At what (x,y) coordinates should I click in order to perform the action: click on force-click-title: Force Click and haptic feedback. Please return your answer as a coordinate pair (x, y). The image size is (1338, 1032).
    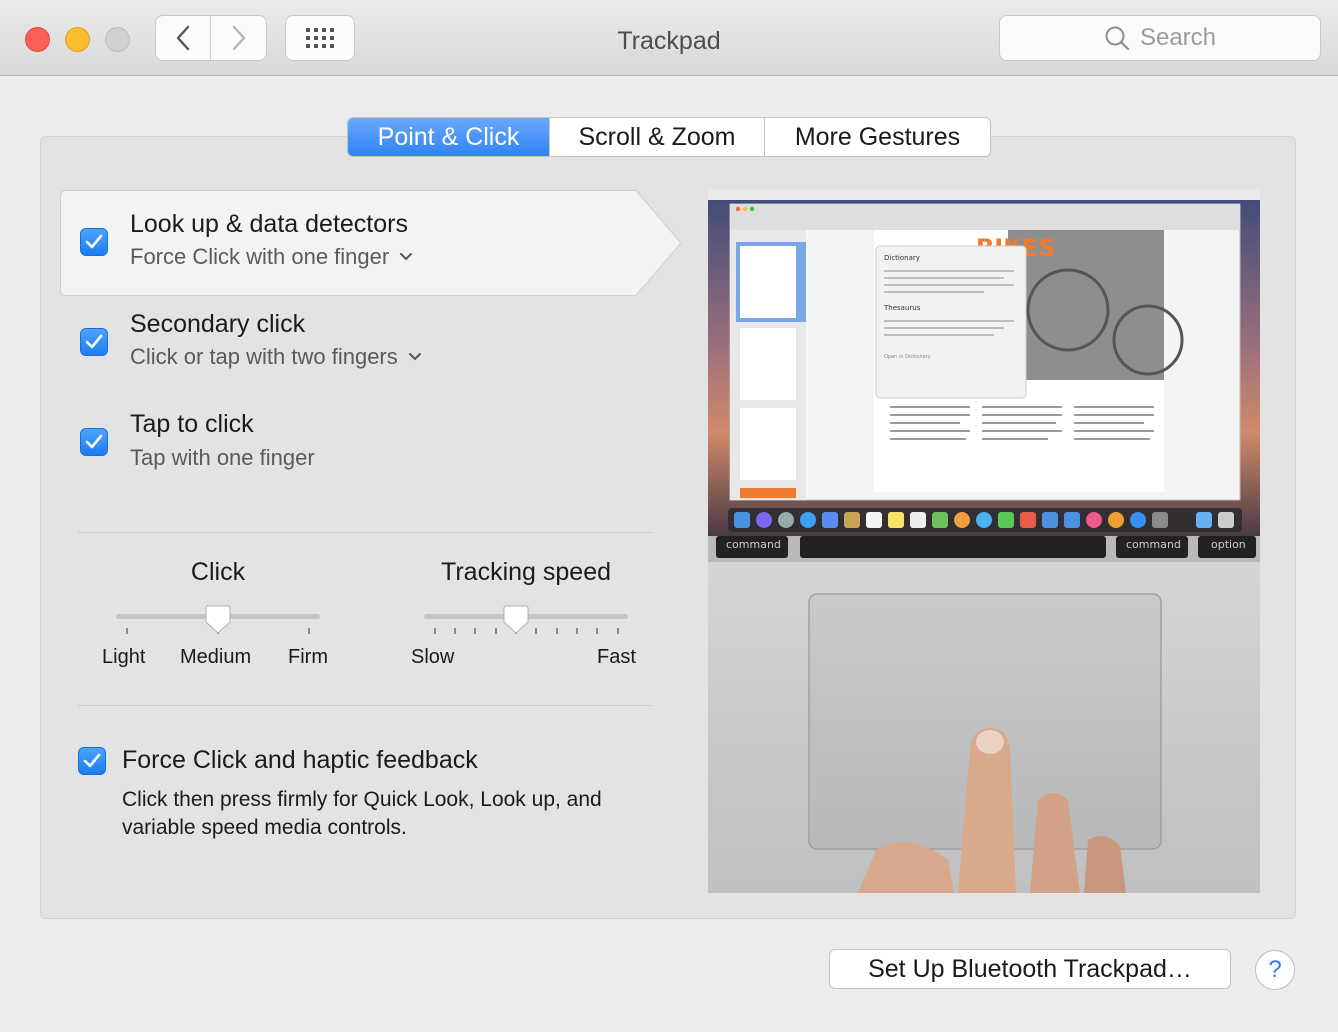
    Looking at the image, I should click on (300, 760).